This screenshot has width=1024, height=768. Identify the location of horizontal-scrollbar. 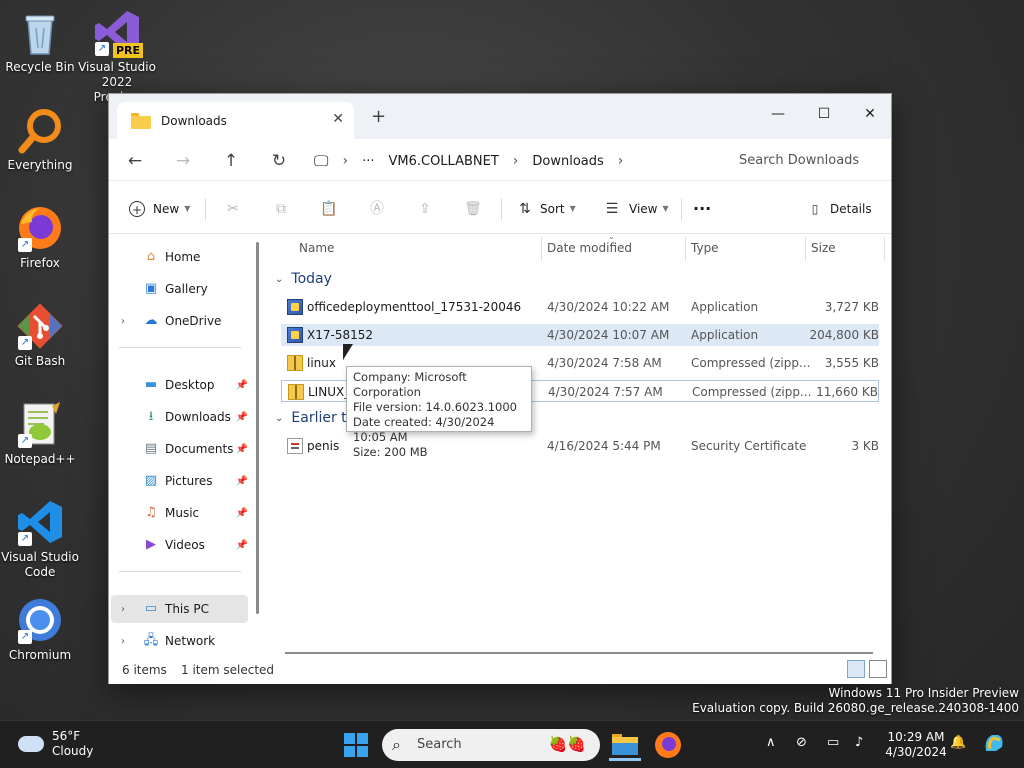
(579, 653).